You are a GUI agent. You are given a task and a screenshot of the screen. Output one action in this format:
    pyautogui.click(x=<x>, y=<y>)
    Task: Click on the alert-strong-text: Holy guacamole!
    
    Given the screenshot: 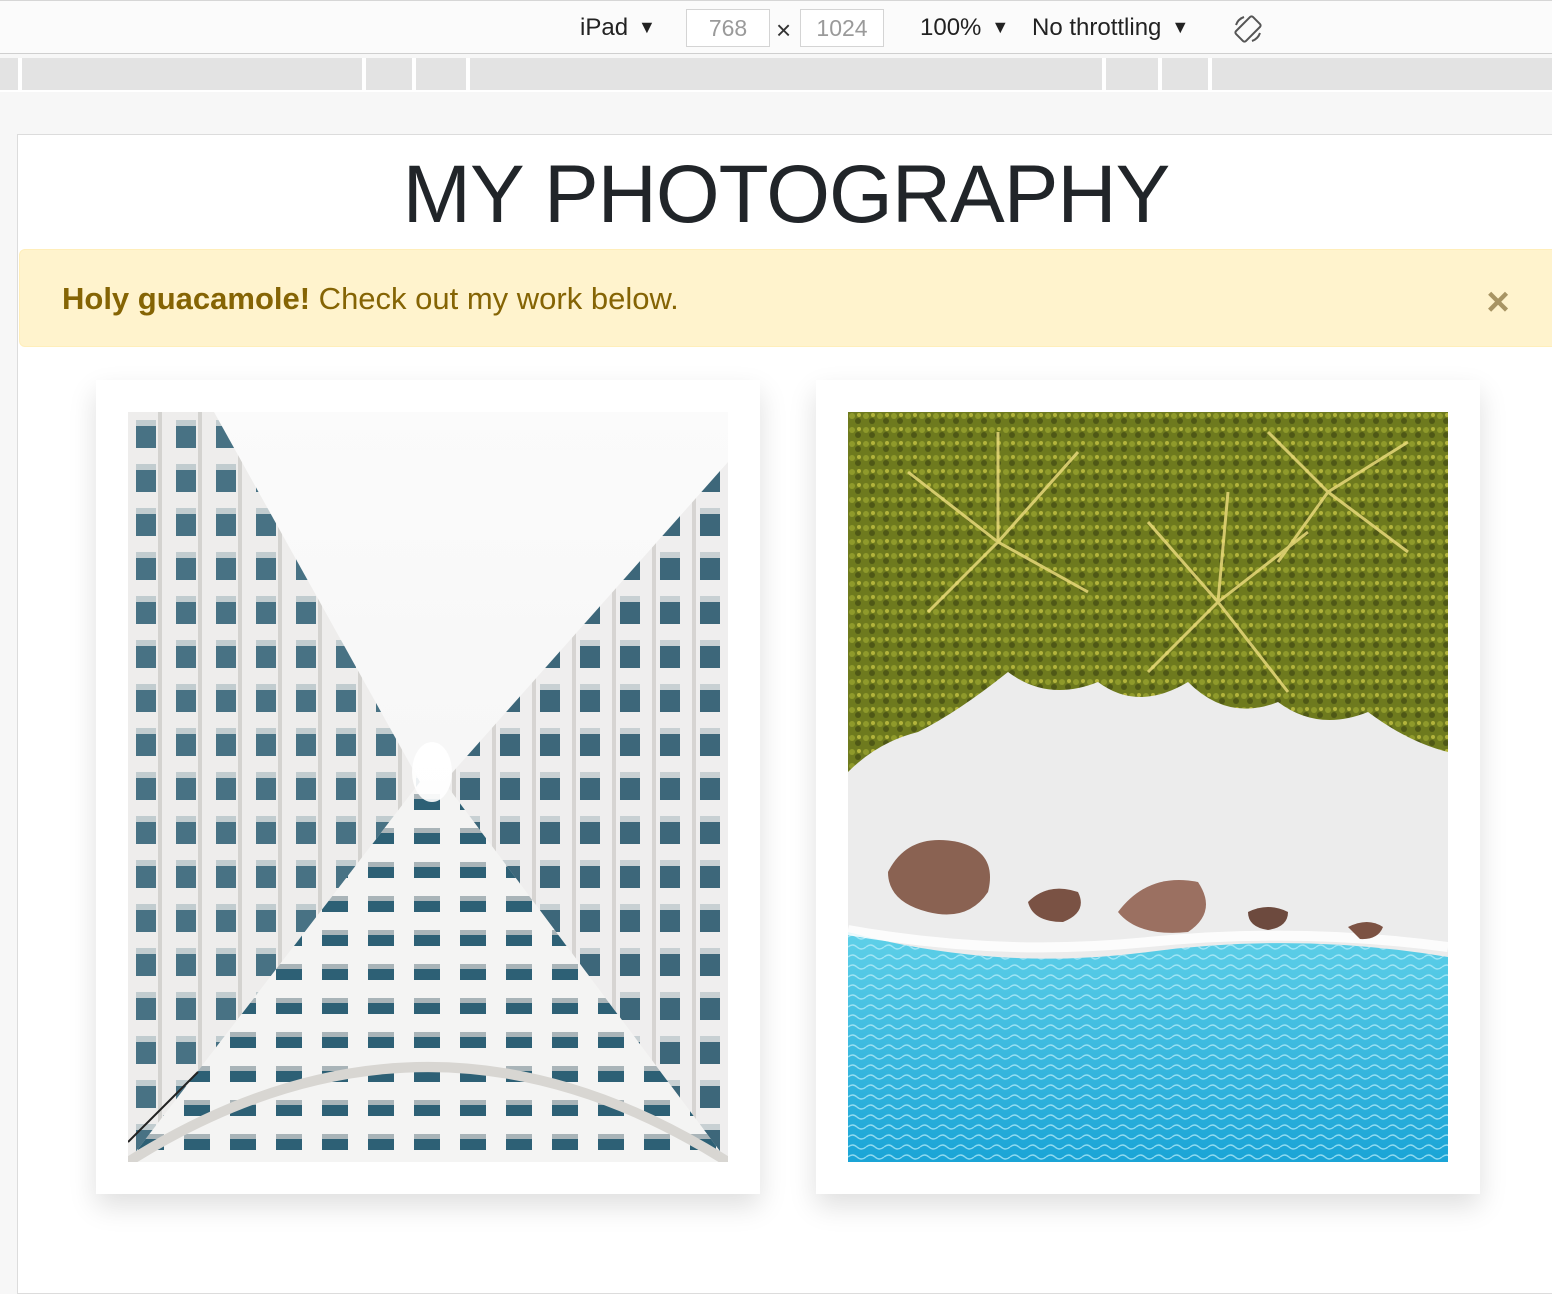 What is the action you would take?
    pyautogui.click(x=186, y=298)
    